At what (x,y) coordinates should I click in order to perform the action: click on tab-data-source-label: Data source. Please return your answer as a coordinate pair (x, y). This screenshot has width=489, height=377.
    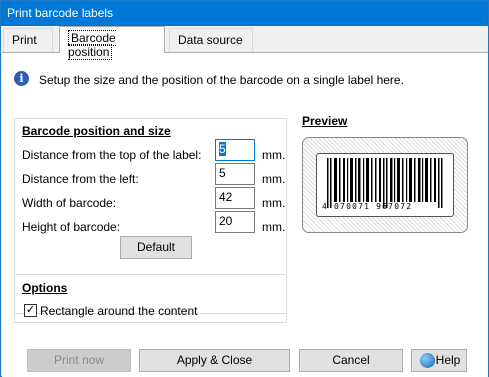
    Looking at the image, I should click on (210, 40).